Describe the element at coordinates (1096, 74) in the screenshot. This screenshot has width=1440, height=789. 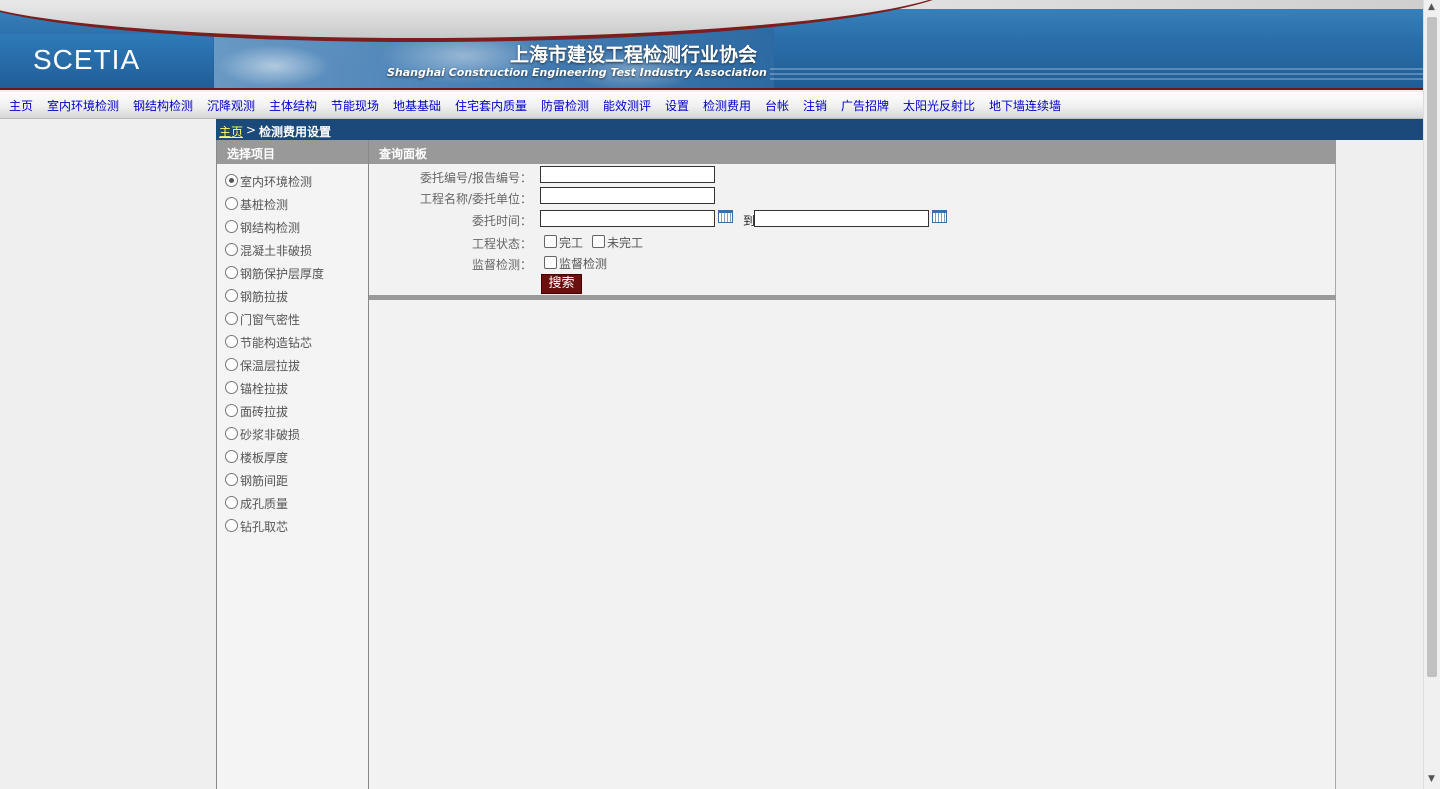
I see `banner-stripes` at that location.